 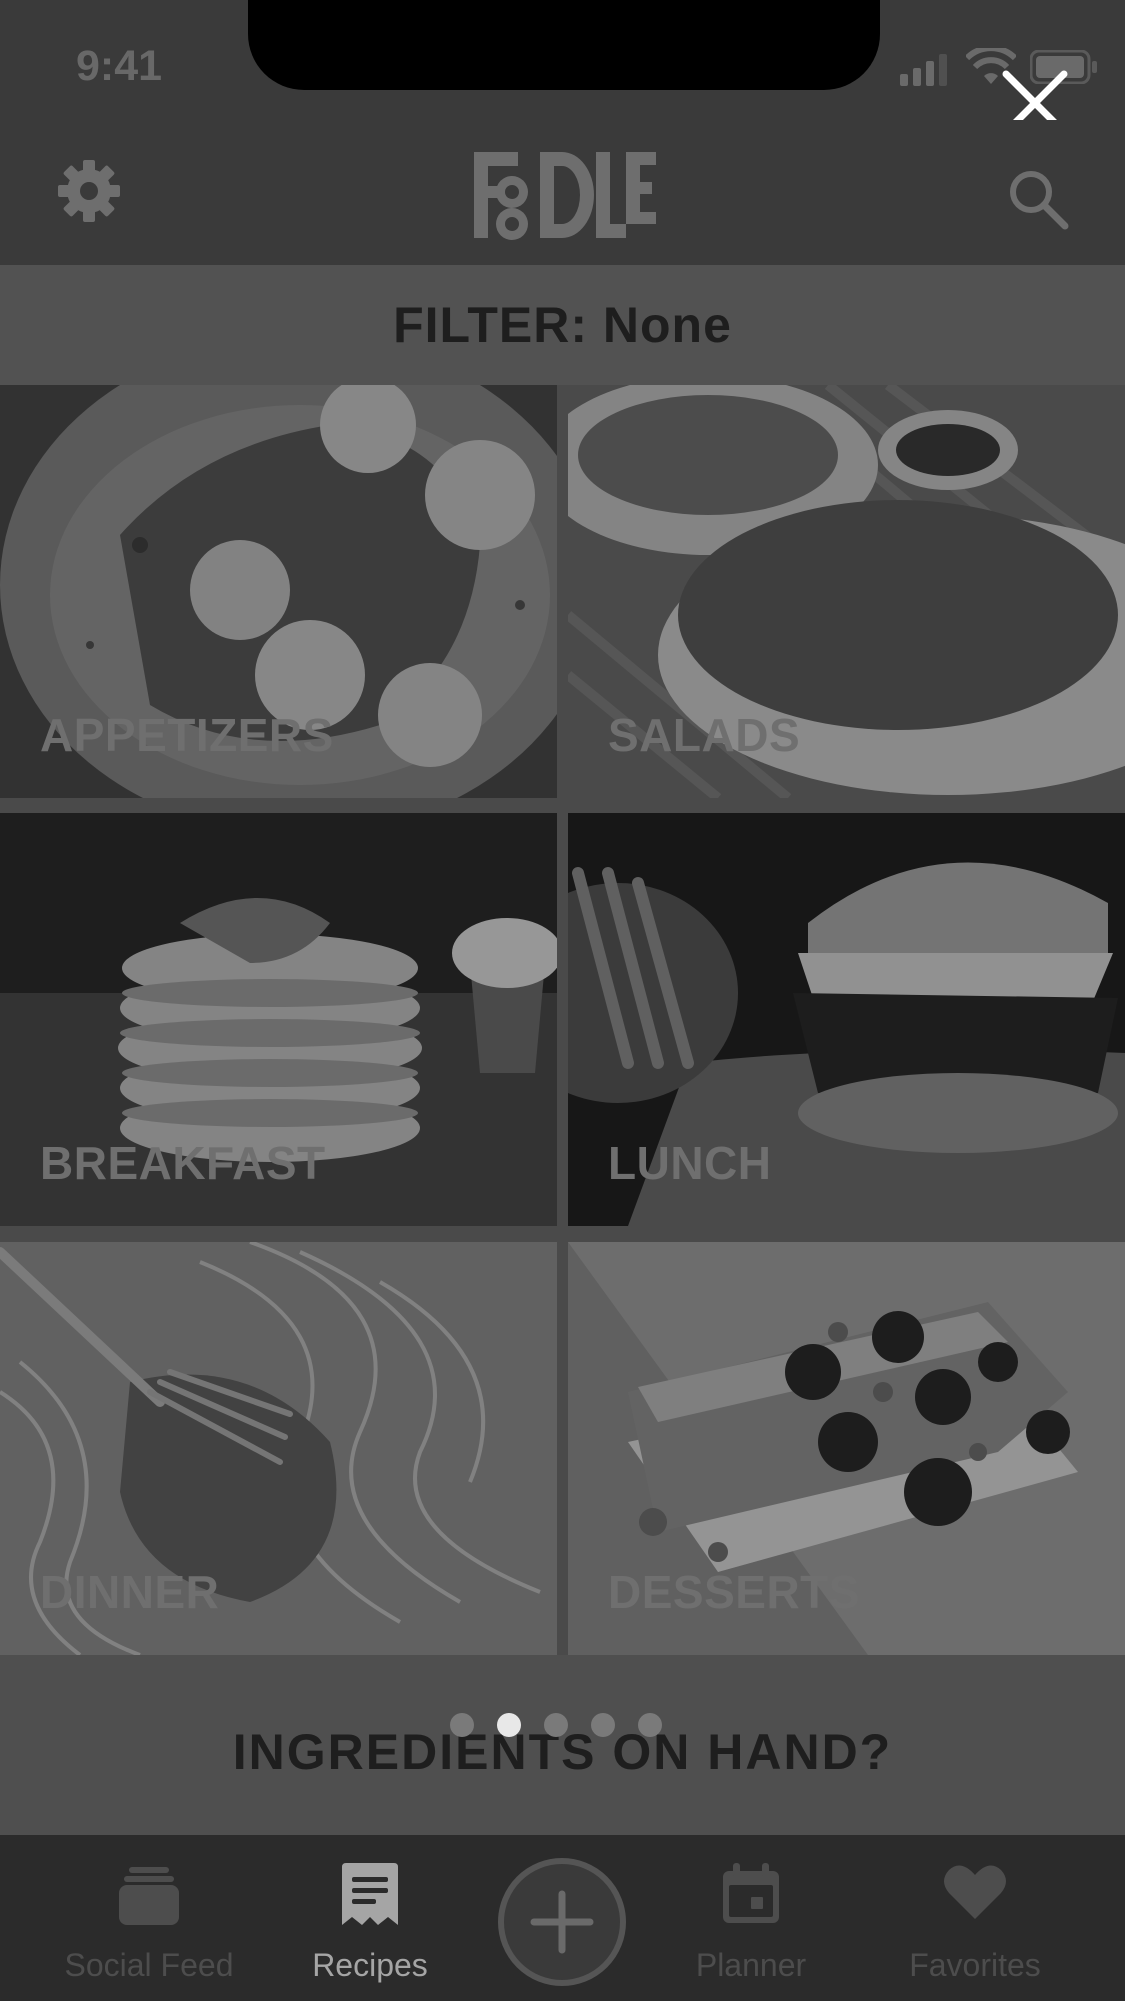 I want to click on category-label: SALADS, so click(x=704, y=735).